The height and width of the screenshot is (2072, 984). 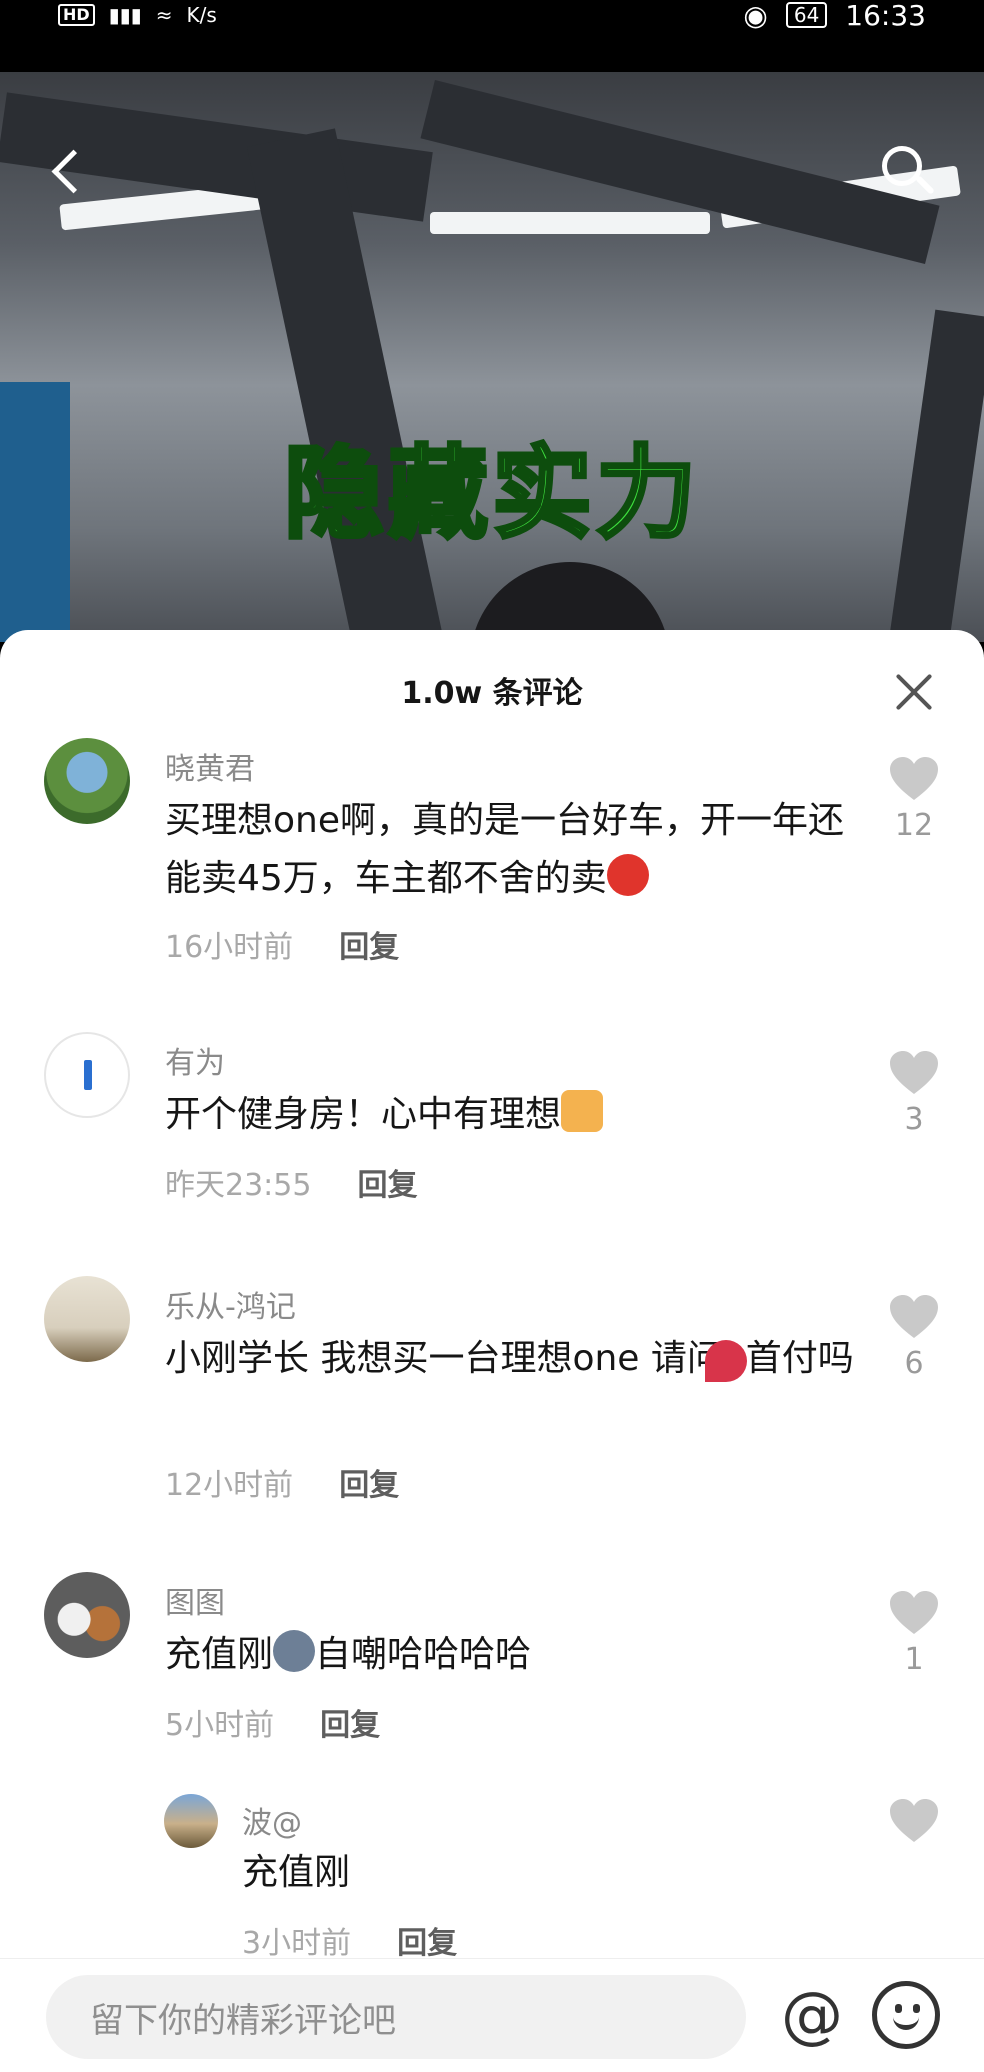 I want to click on comment-input-bar: 留下你的精彩评论吧 @, so click(x=492, y=2015).